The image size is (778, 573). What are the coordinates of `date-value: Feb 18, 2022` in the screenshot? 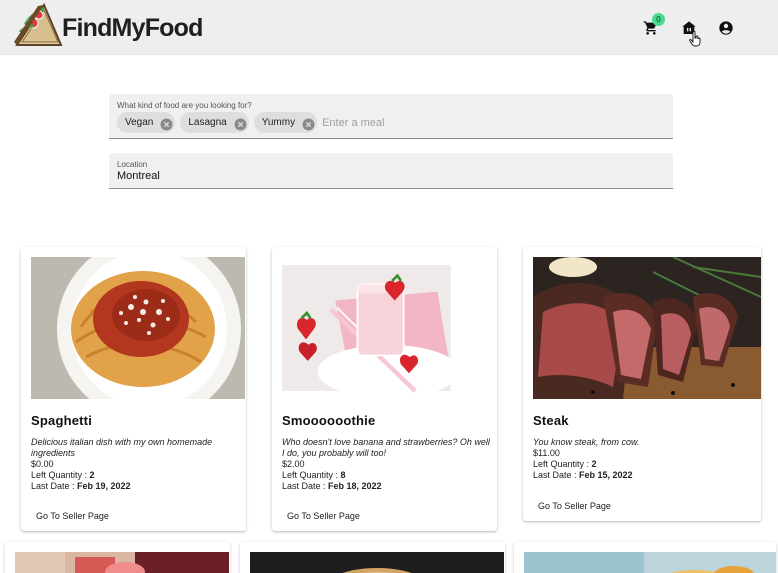 It's located at (355, 486).